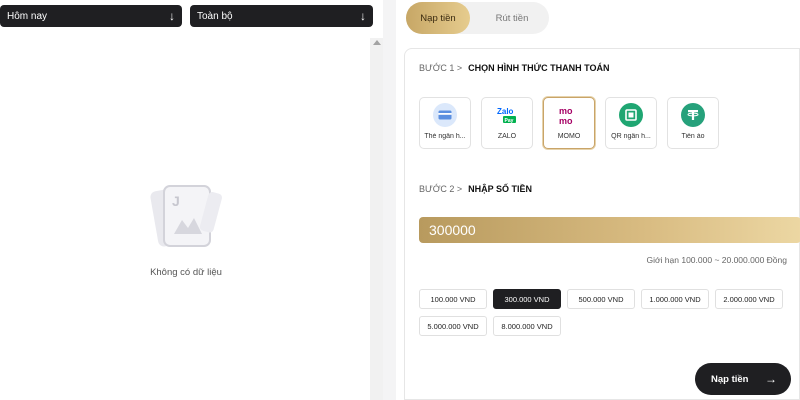 The width and height of the screenshot is (800, 400). What do you see at coordinates (539, 68) in the screenshot?
I see `step-1-title: CHỌN HÌNH THỨC THANH TOÁN` at bounding box center [539, 68].